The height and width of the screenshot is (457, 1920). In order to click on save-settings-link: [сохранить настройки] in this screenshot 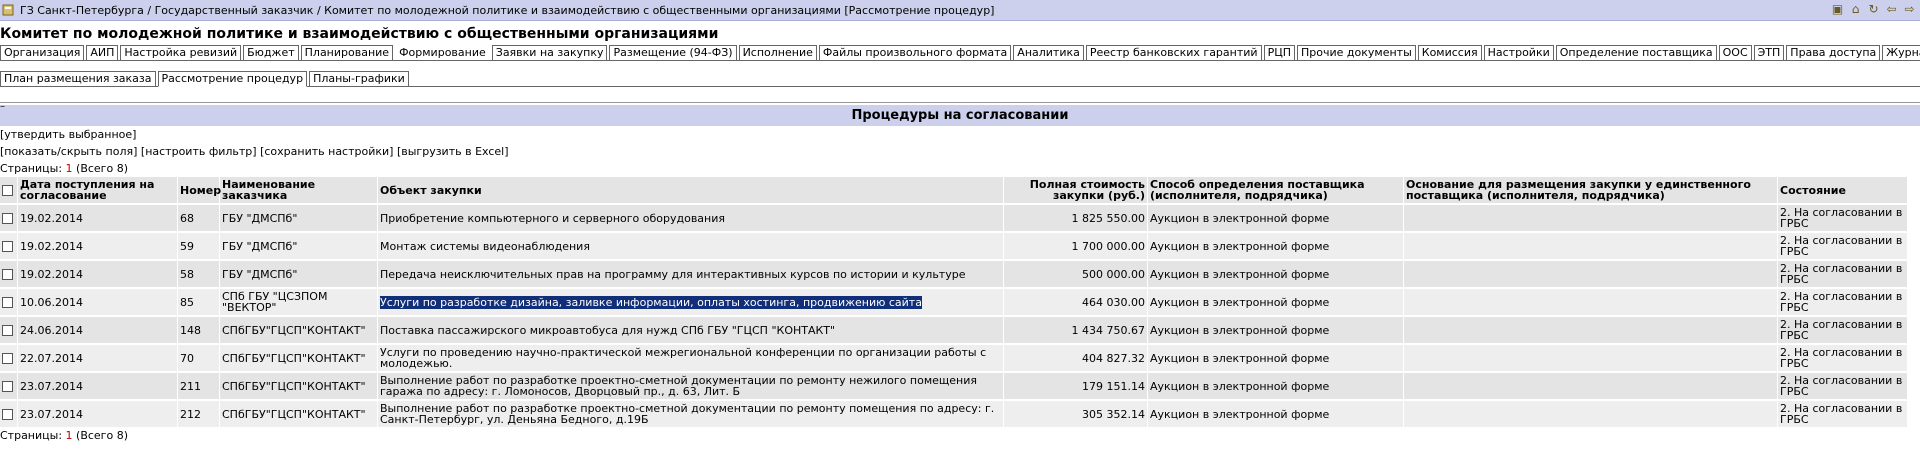, I will do `click(326, 151)`.